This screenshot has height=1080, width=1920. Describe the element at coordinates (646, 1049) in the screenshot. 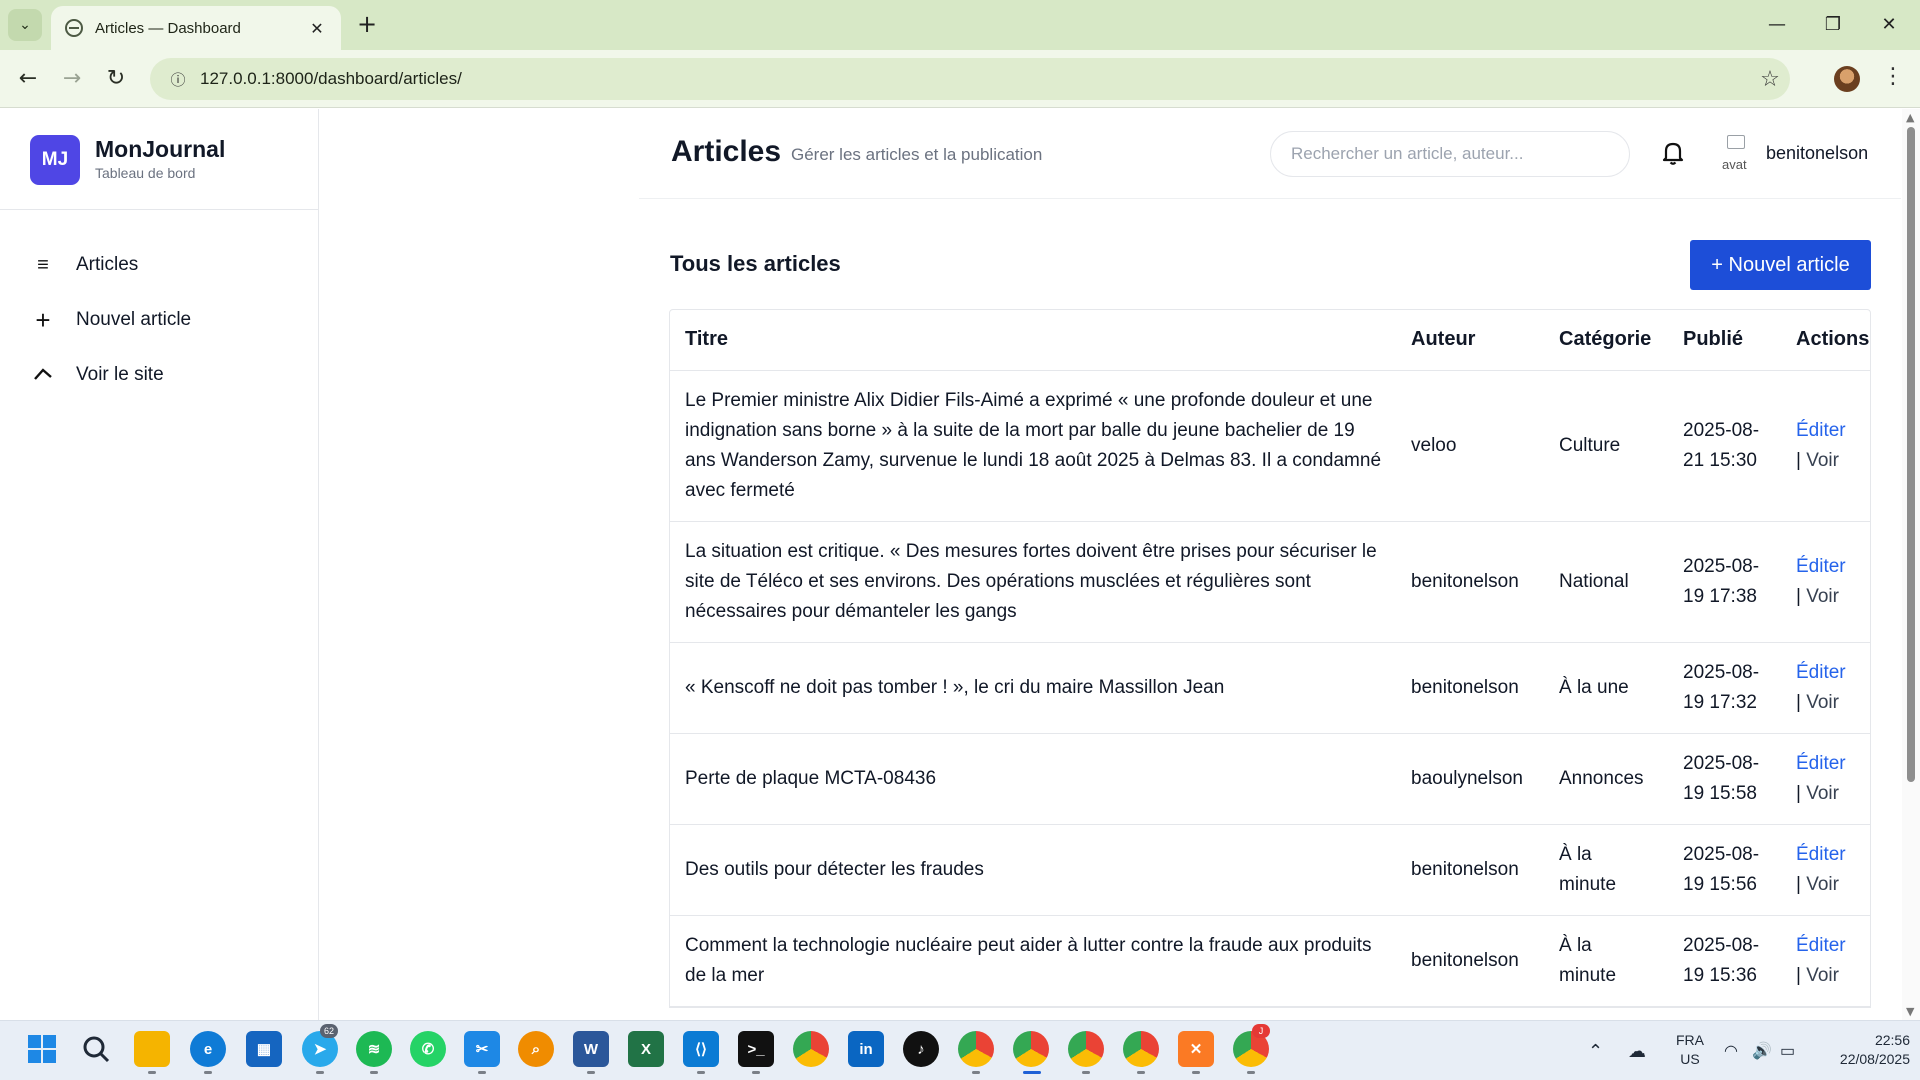

I see `excel-icon: X` at that location.